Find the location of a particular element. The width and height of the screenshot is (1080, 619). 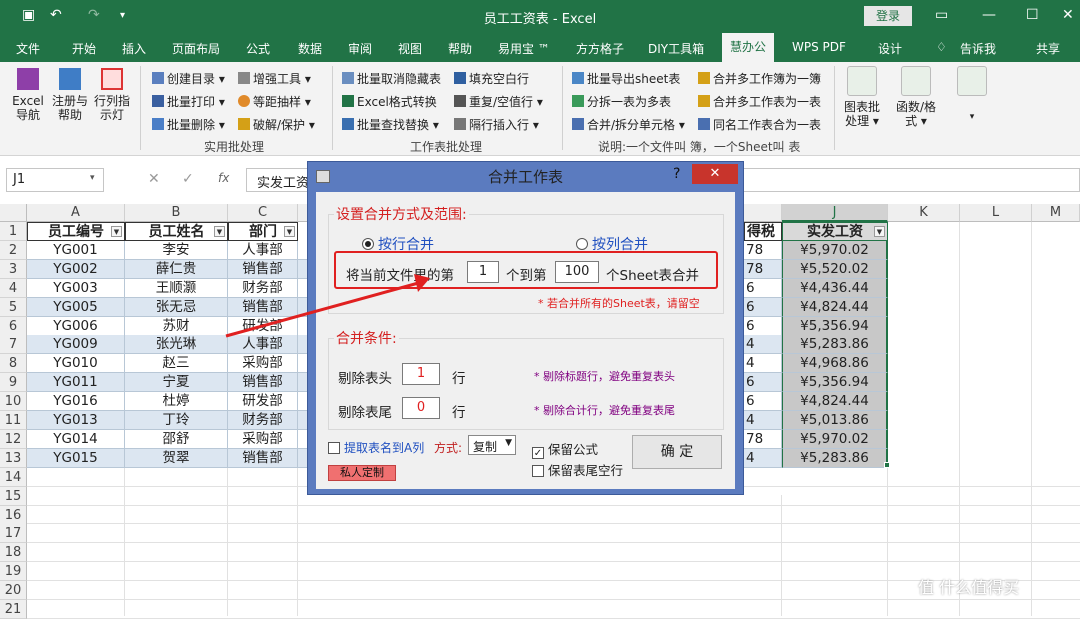

tab-insert: 插入 is located at coordinates (134, 48).